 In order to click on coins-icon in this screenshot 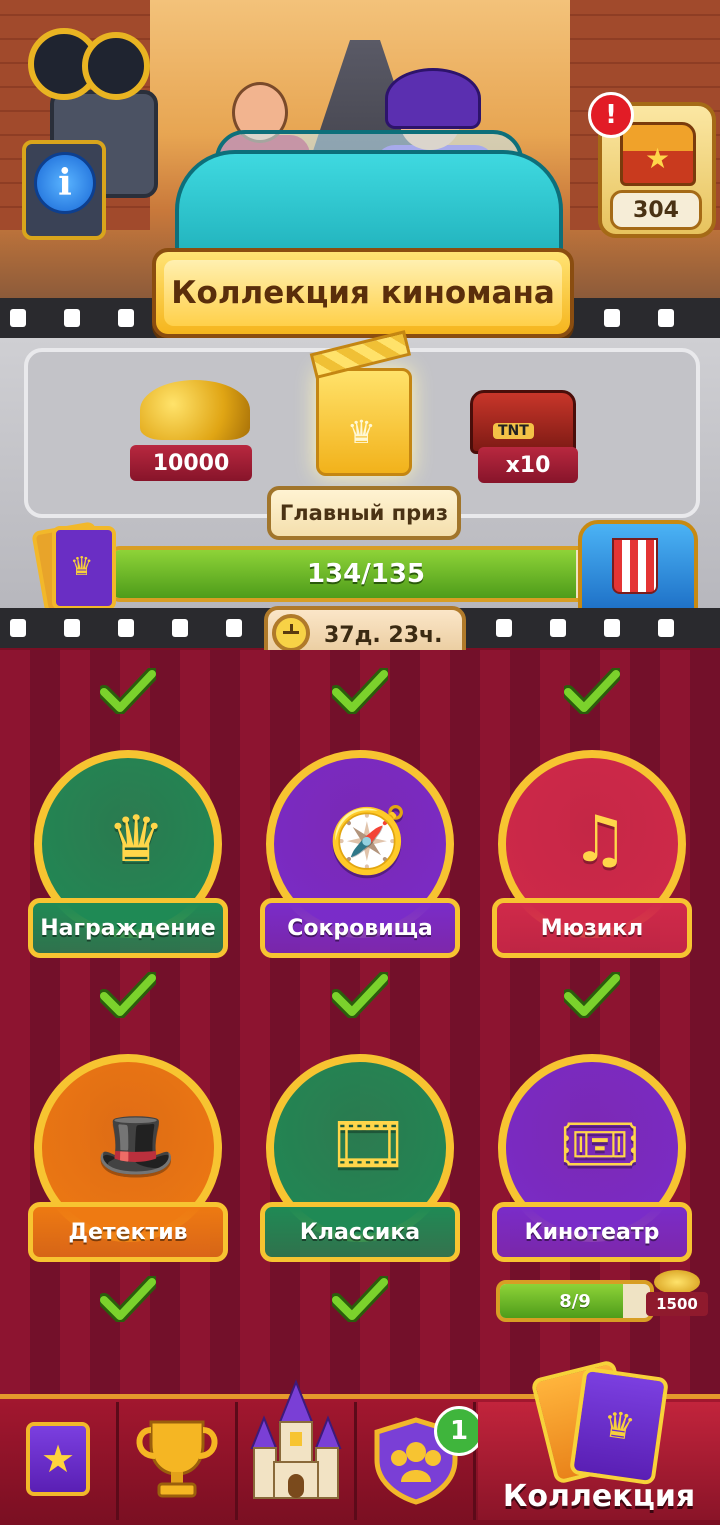, I will do `click(677, 1282)`.